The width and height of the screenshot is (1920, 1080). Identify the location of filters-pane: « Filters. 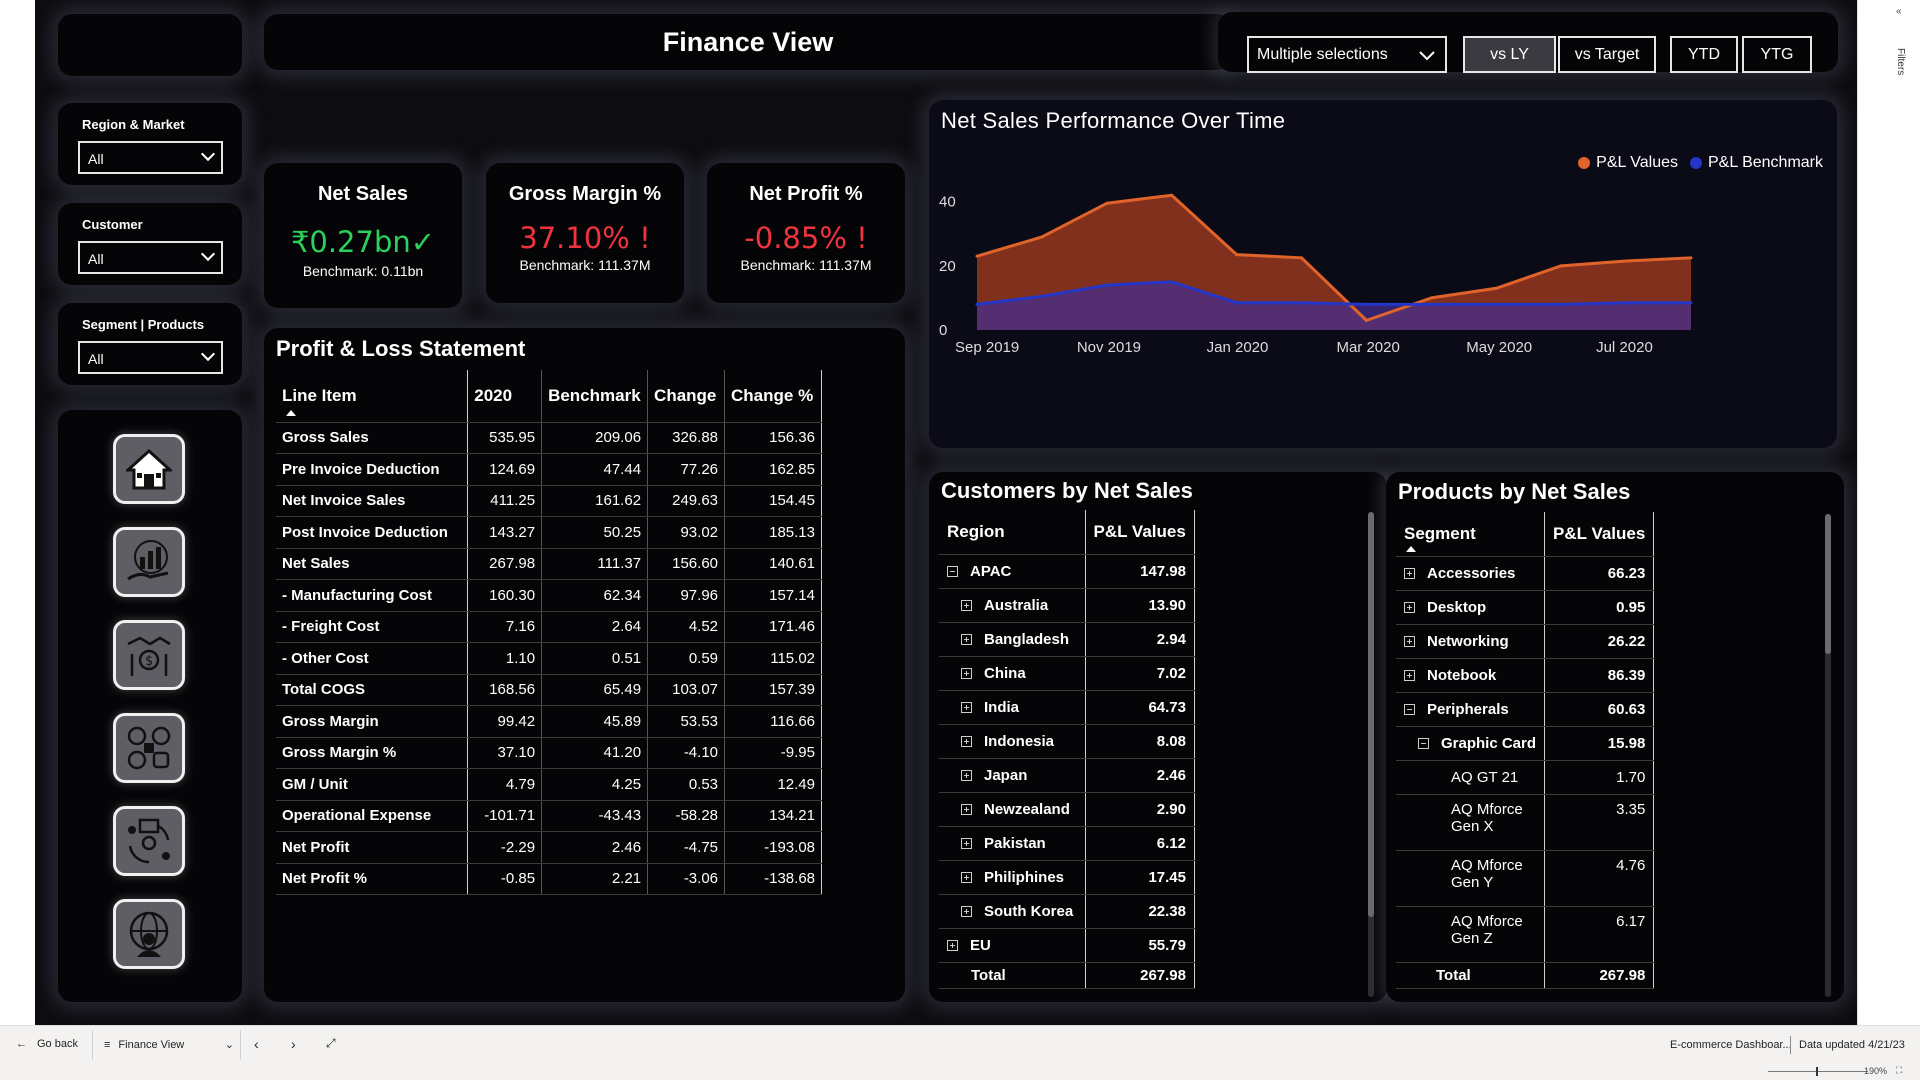
(1888, 512).